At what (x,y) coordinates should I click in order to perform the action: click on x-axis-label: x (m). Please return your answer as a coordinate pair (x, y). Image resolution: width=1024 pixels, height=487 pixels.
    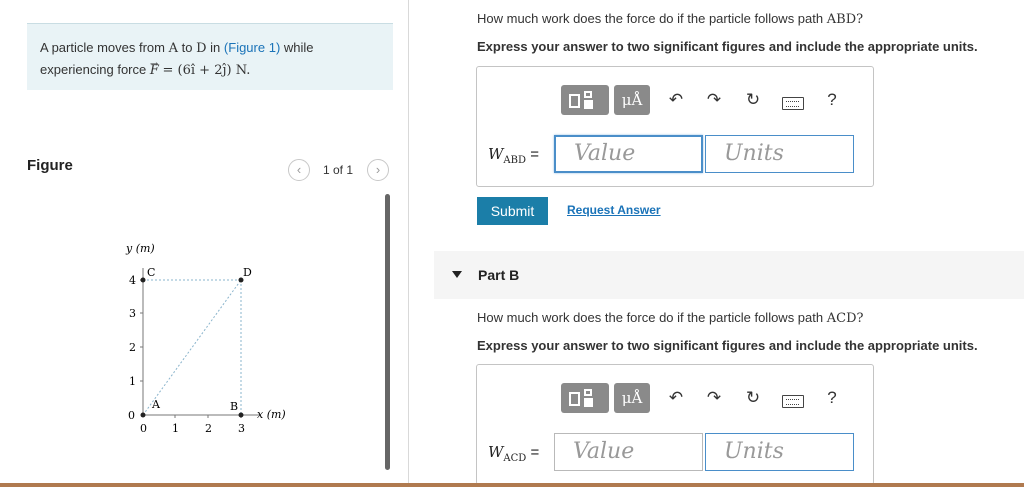
    Looking at the image, I should click on (271, 414).